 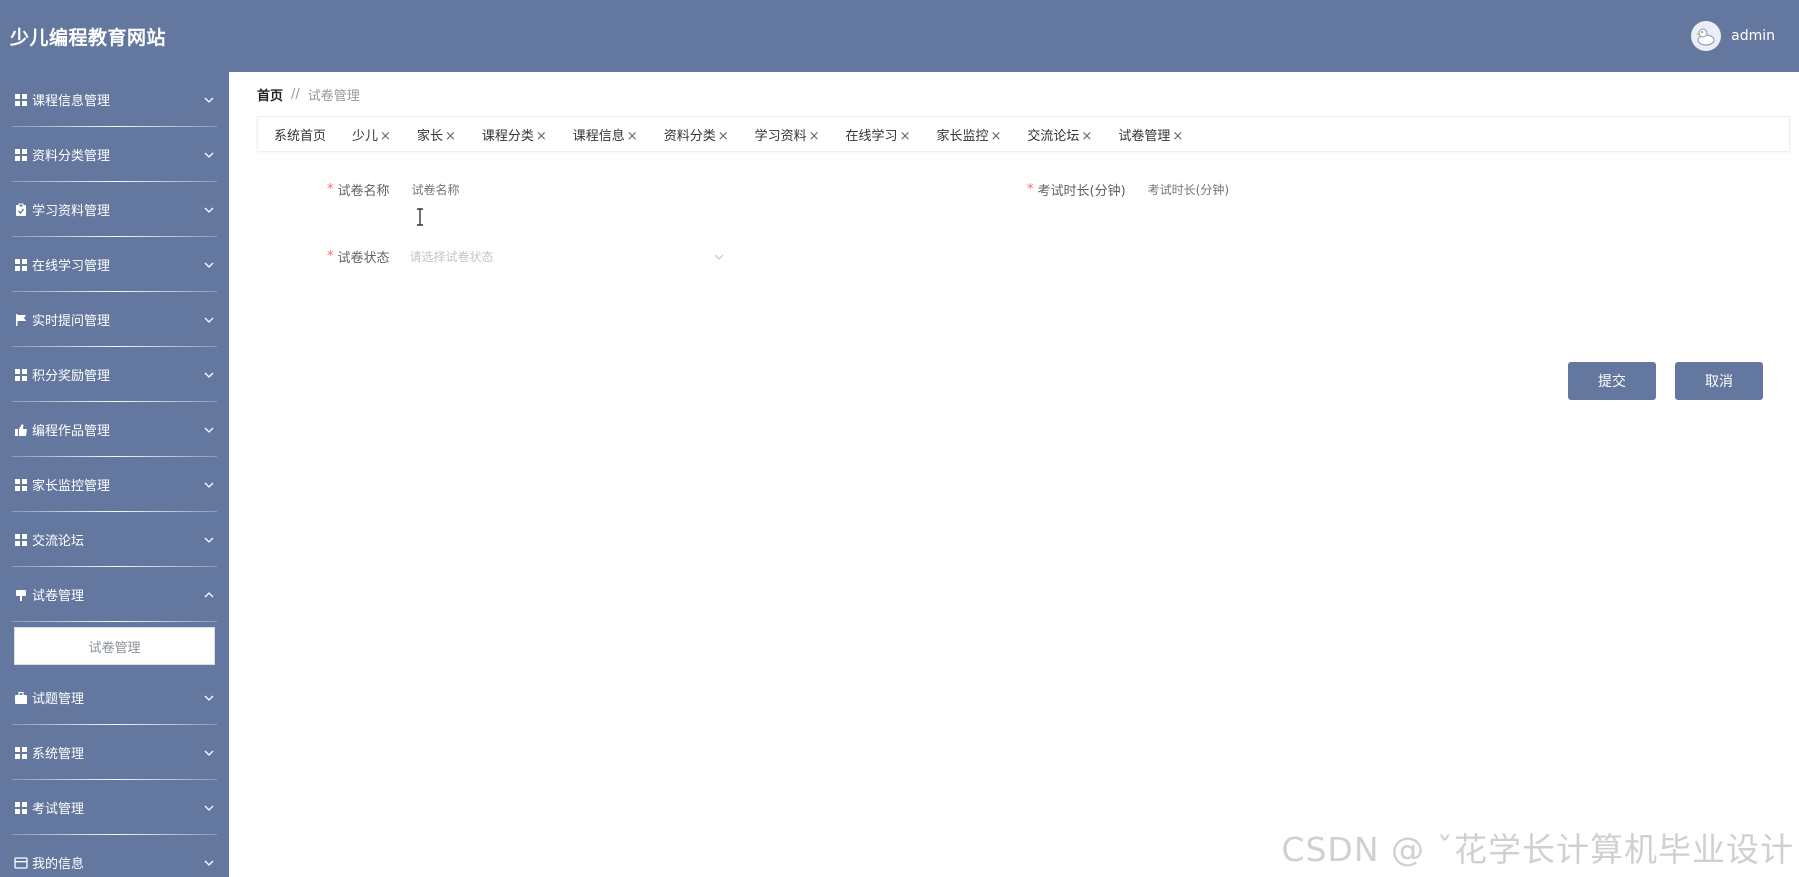 I want to click on tab: 试卷管理 ×, so click(x=1150, y=134).